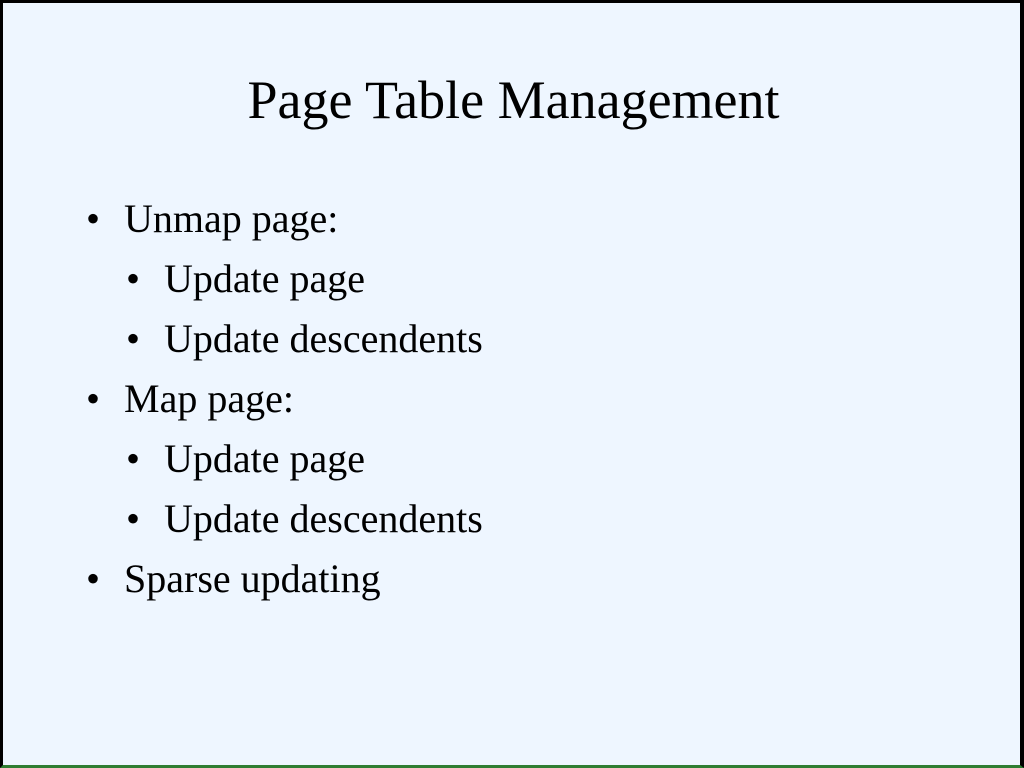 The image size is (1024, 768). Describe the element at coordinates (209, 398) in the screenshot. I see `bullet-text: Map page:` at that location.